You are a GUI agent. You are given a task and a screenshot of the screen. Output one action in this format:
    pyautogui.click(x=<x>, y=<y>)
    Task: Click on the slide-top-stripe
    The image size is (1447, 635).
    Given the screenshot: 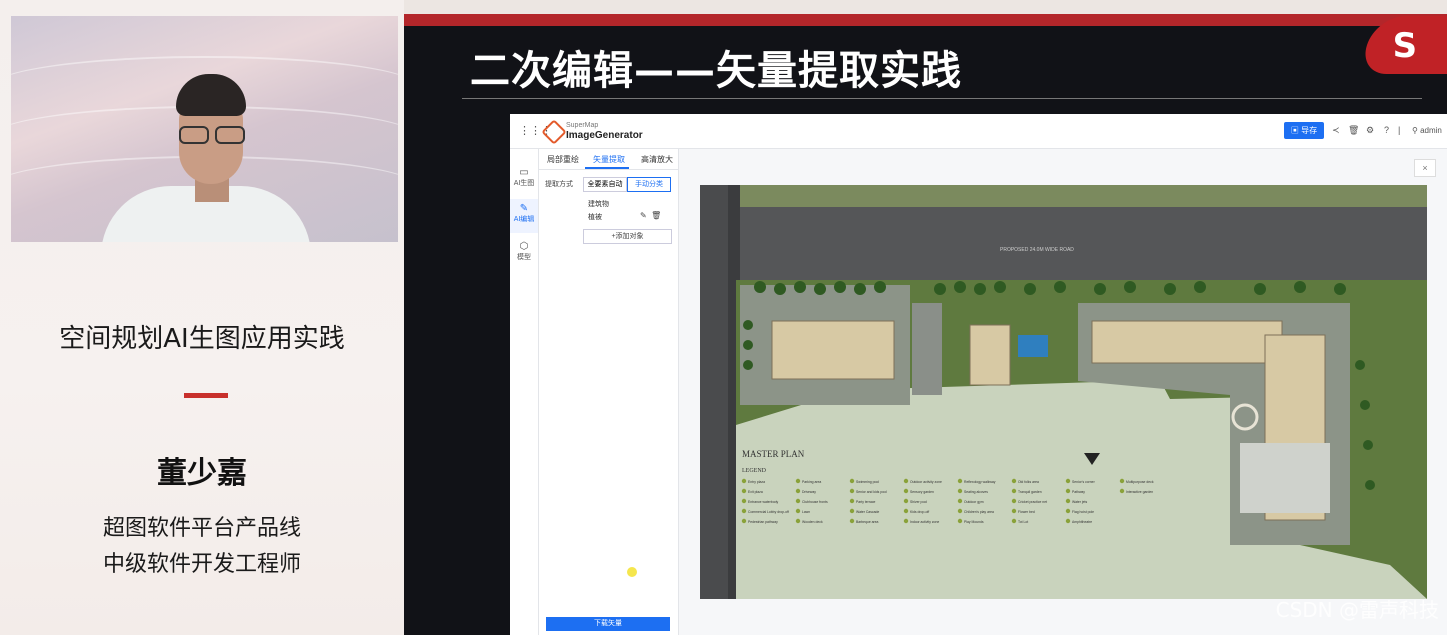 What is the action you would take?
    pyautogui.click(x=925, y=20)
    